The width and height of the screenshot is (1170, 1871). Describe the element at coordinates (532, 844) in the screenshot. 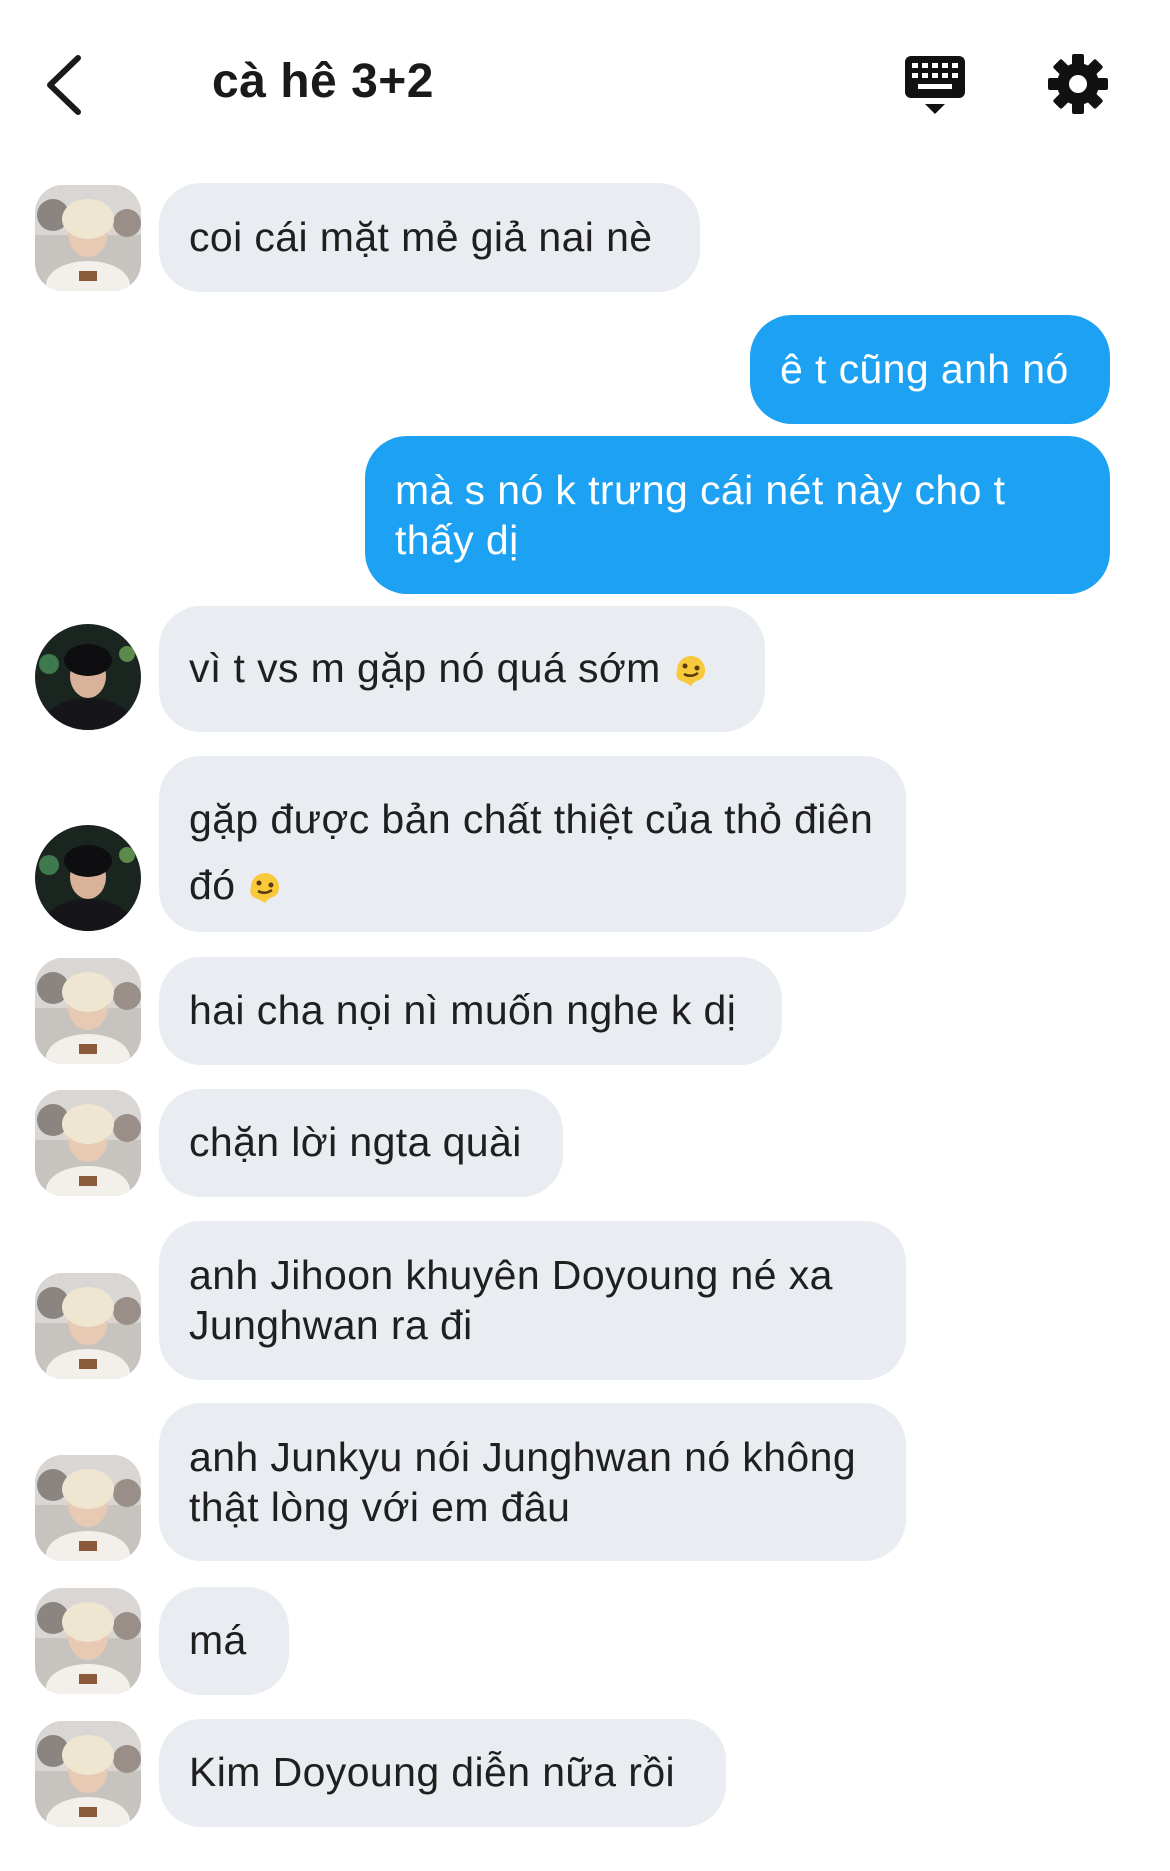

I see `message-bubble-incoming: gặp được bản chất thiệt của thỏ điên đó` at that location.